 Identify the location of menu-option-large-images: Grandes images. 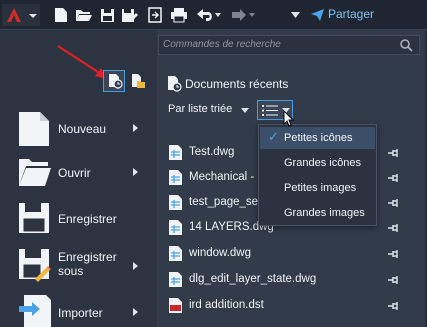
(317, 213).